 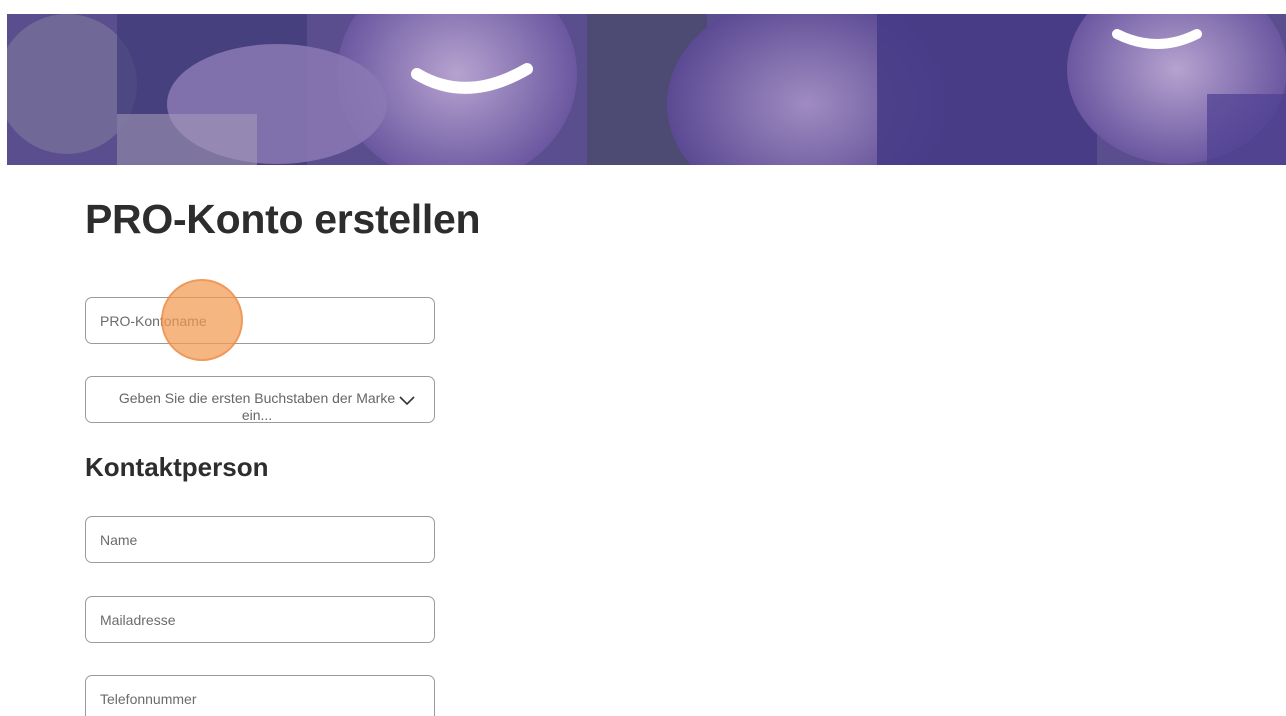 I want to click on contact-heading: Kontaktperson, so click(x=177, y=467).